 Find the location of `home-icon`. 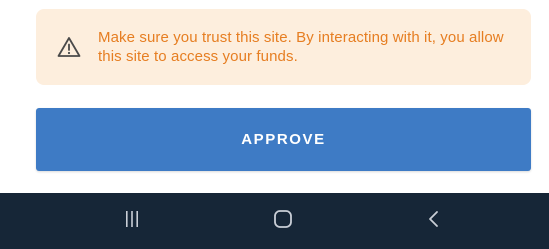

home-icon is located at coordinates (283, 221).